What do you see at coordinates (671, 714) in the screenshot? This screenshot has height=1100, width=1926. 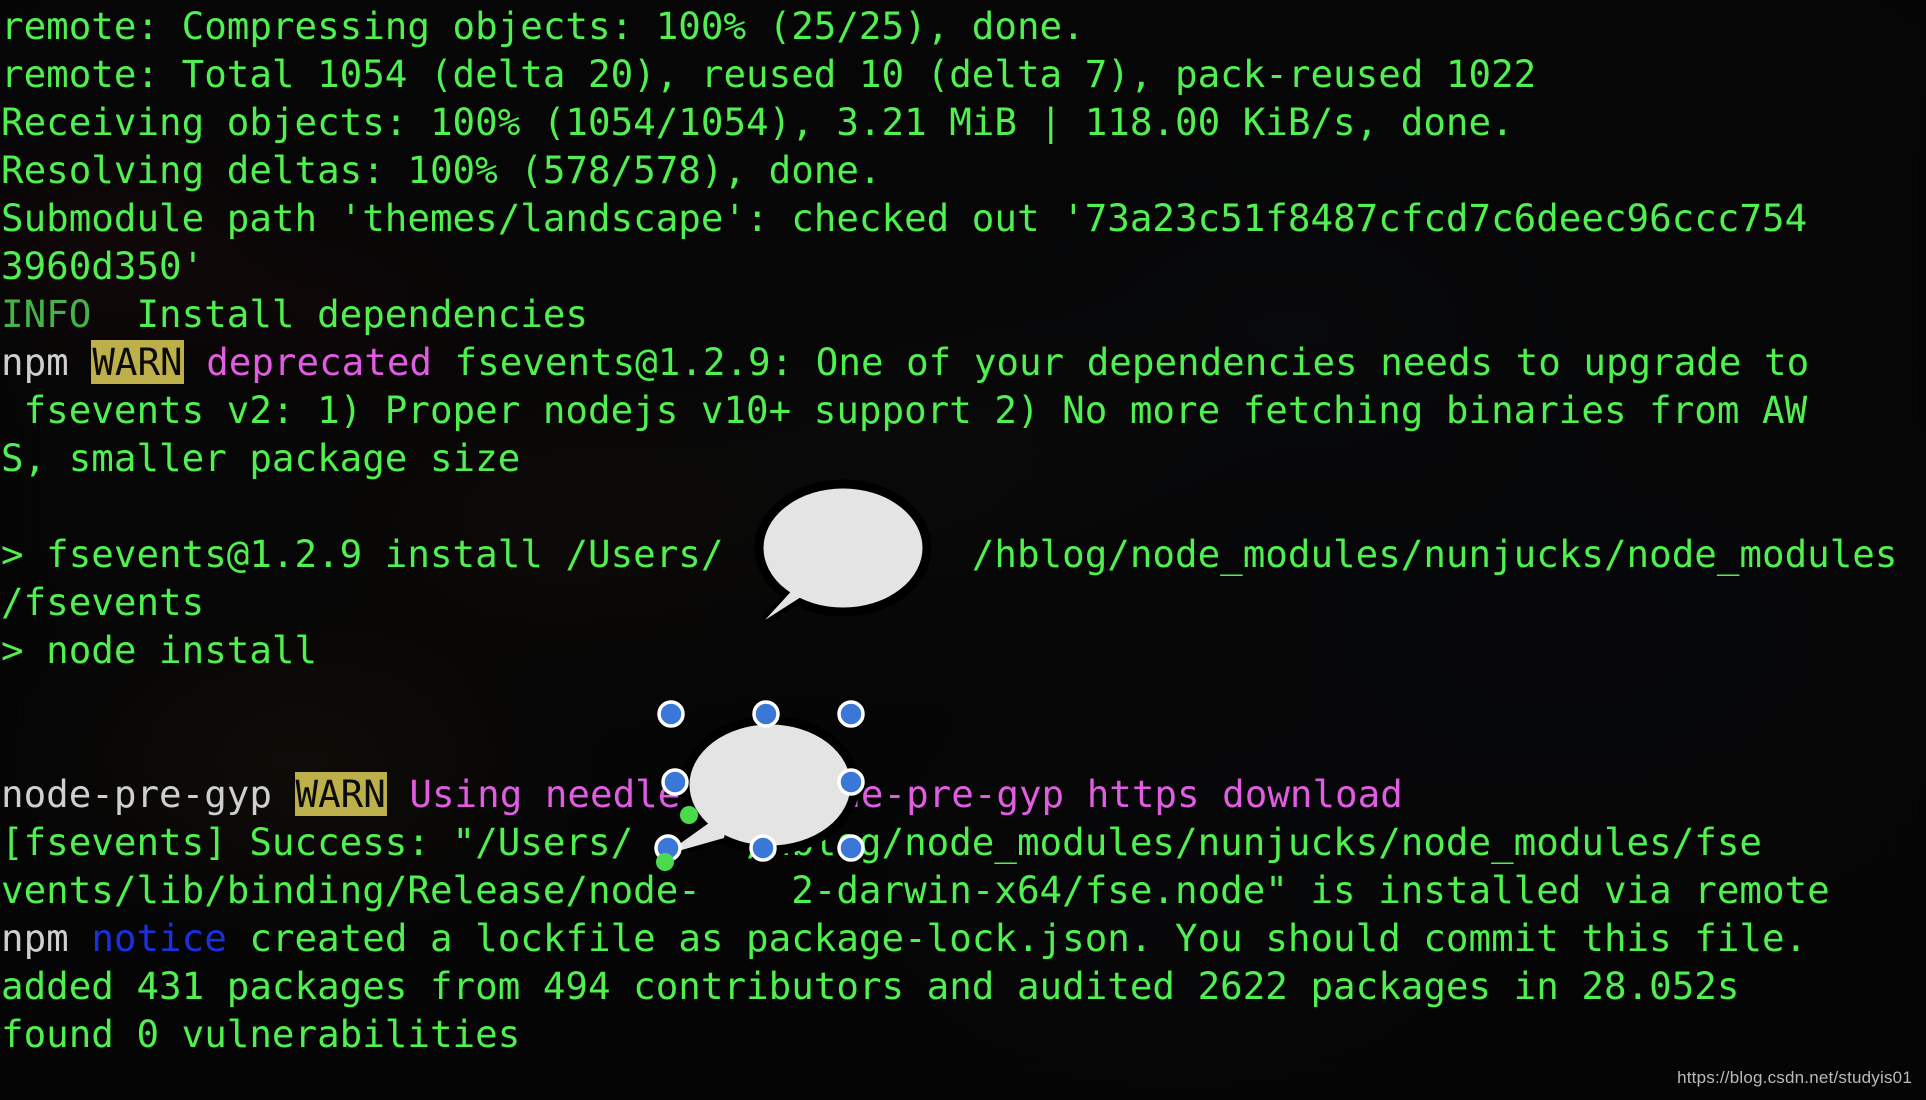 I see `handle-top-left` at bounding box center [671, 714].